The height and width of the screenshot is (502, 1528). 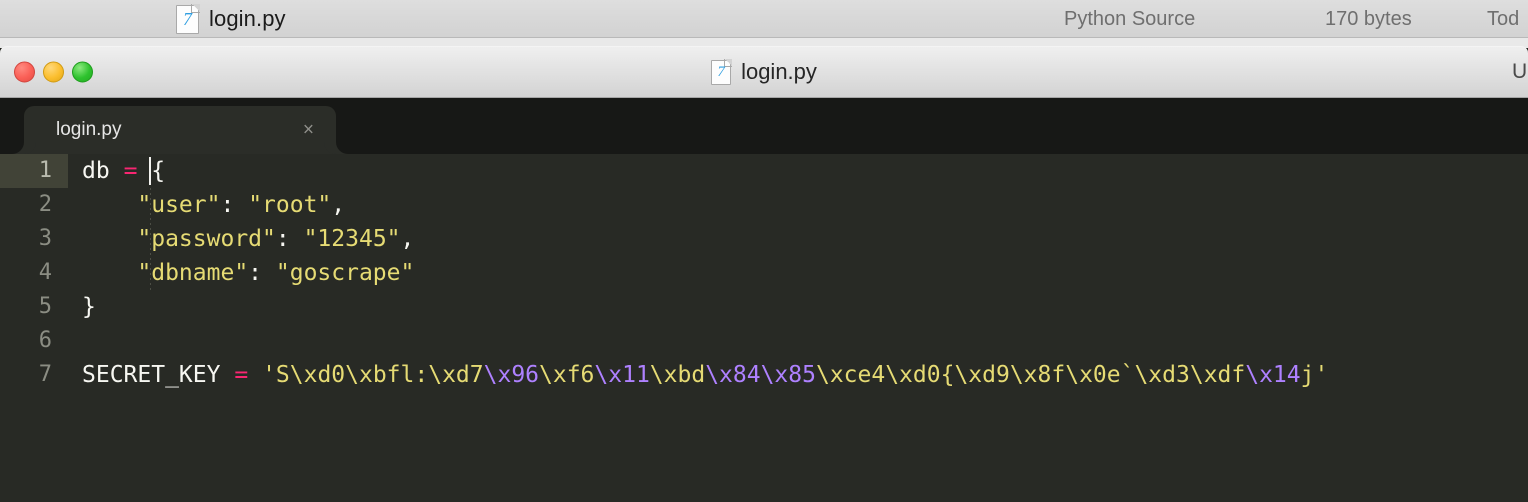 I want to click on code-token: \x96, so click(x=511, y=375).